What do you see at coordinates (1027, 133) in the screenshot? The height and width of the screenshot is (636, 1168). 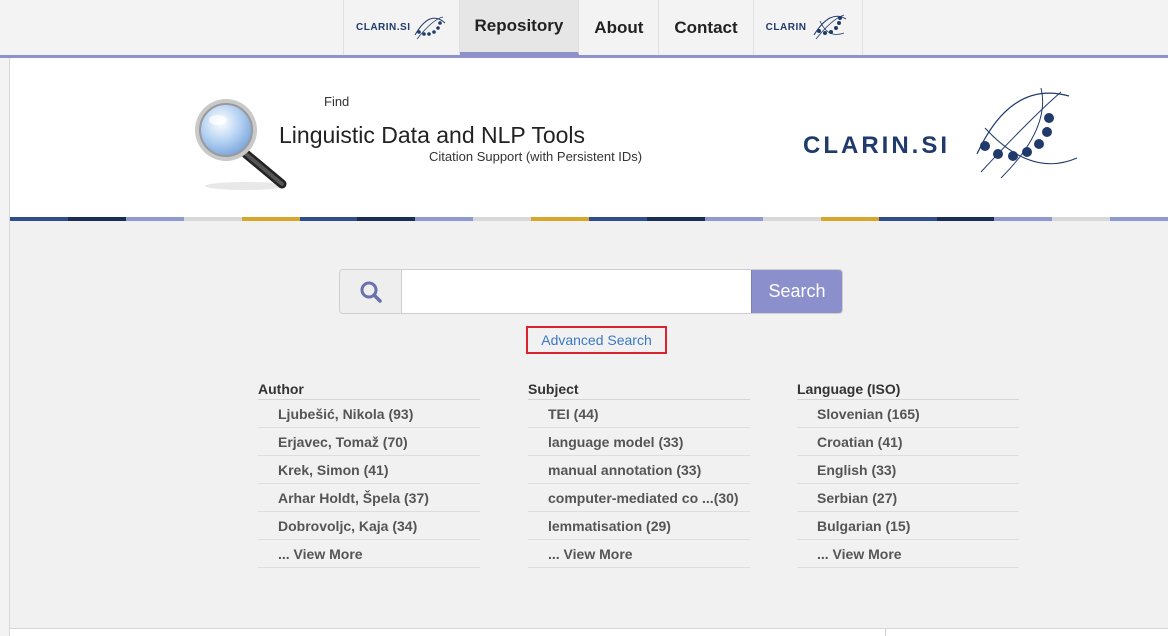 I see `clarin-si-swirl-icon` at bounding box center [1027, 133].